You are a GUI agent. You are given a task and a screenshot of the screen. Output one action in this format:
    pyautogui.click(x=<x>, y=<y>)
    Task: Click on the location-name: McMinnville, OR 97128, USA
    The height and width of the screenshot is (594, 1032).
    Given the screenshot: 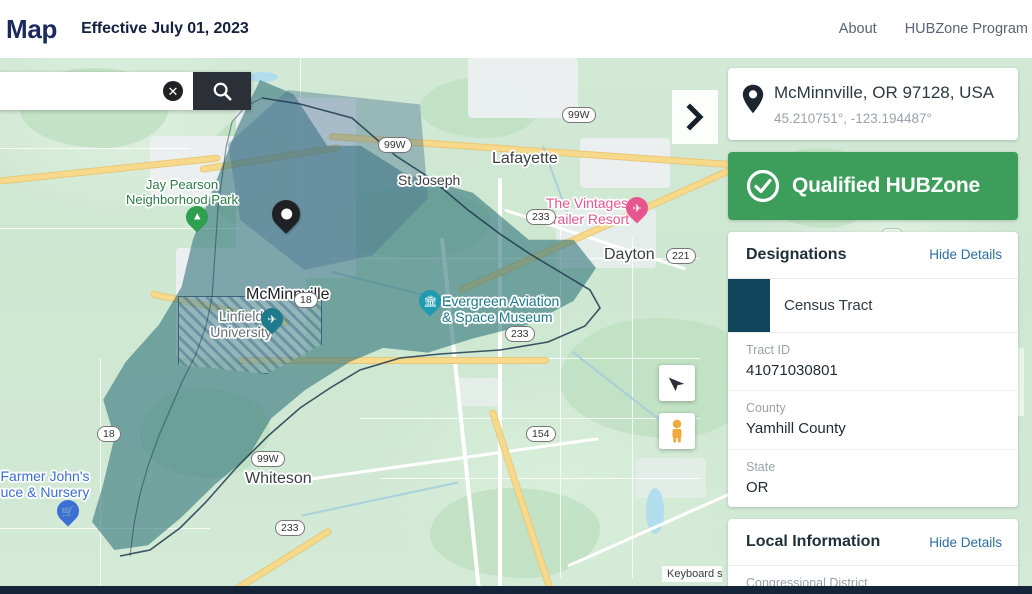 What is the action you would take?
    pyautogui.click(x=884, y=92)
    